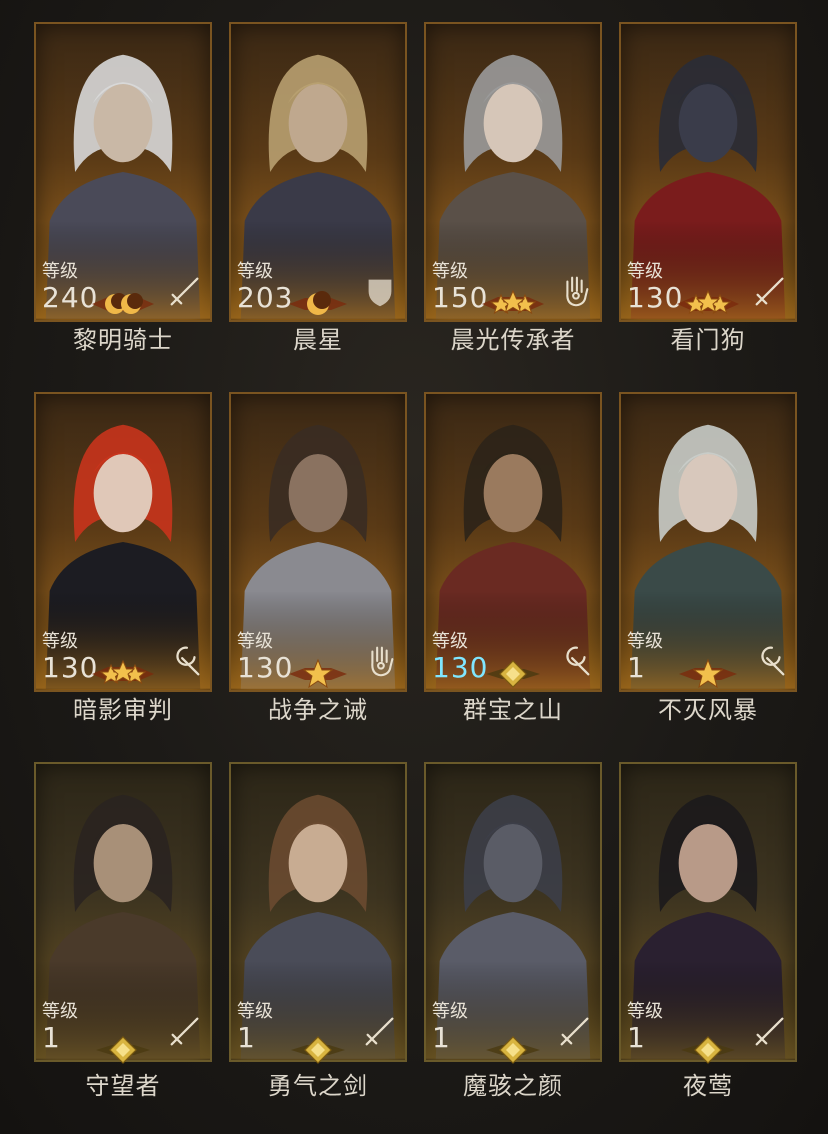 The width and height of the screenshot is (828, 1134). Describe the element at coordinates (123, 710) in the screenshot. I see `hero-name: 暗影审判` at that location.